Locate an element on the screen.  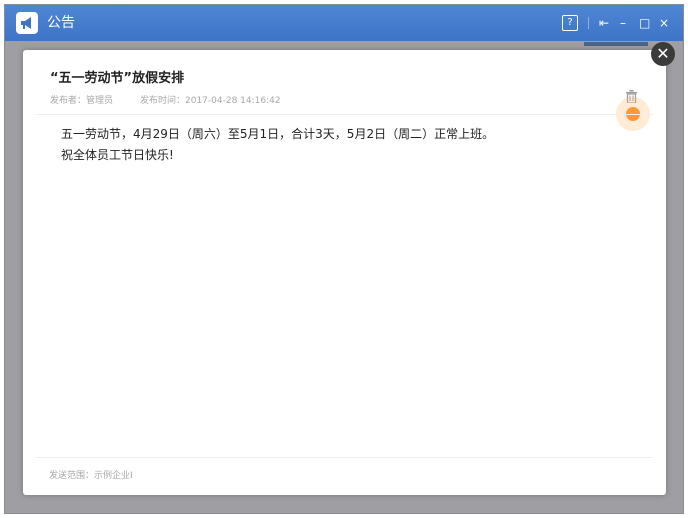
maximize-button: □ is located at coordinates (644, 23).